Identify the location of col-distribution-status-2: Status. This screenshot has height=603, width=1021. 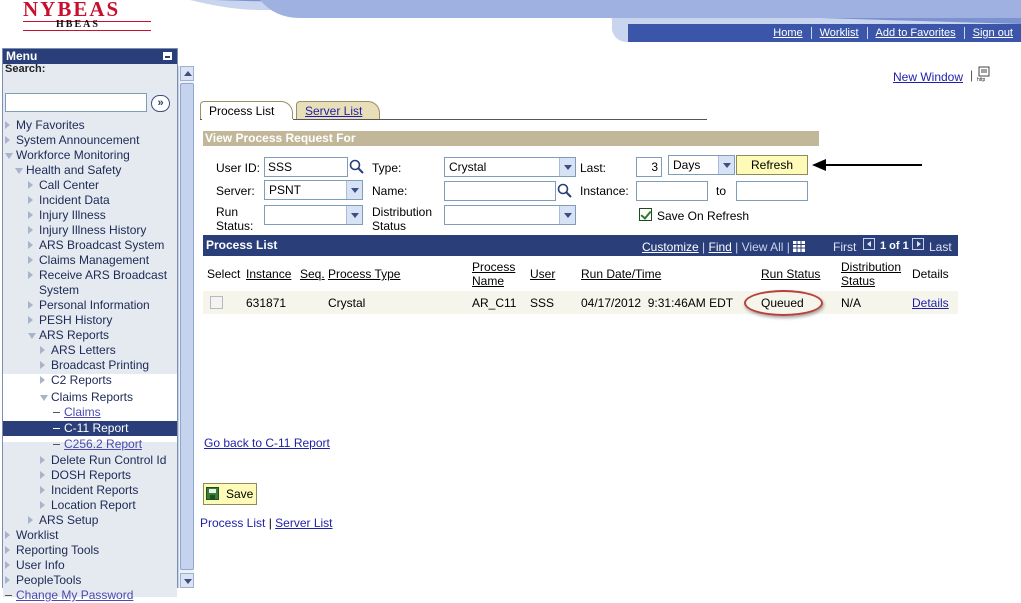
(858, 281).